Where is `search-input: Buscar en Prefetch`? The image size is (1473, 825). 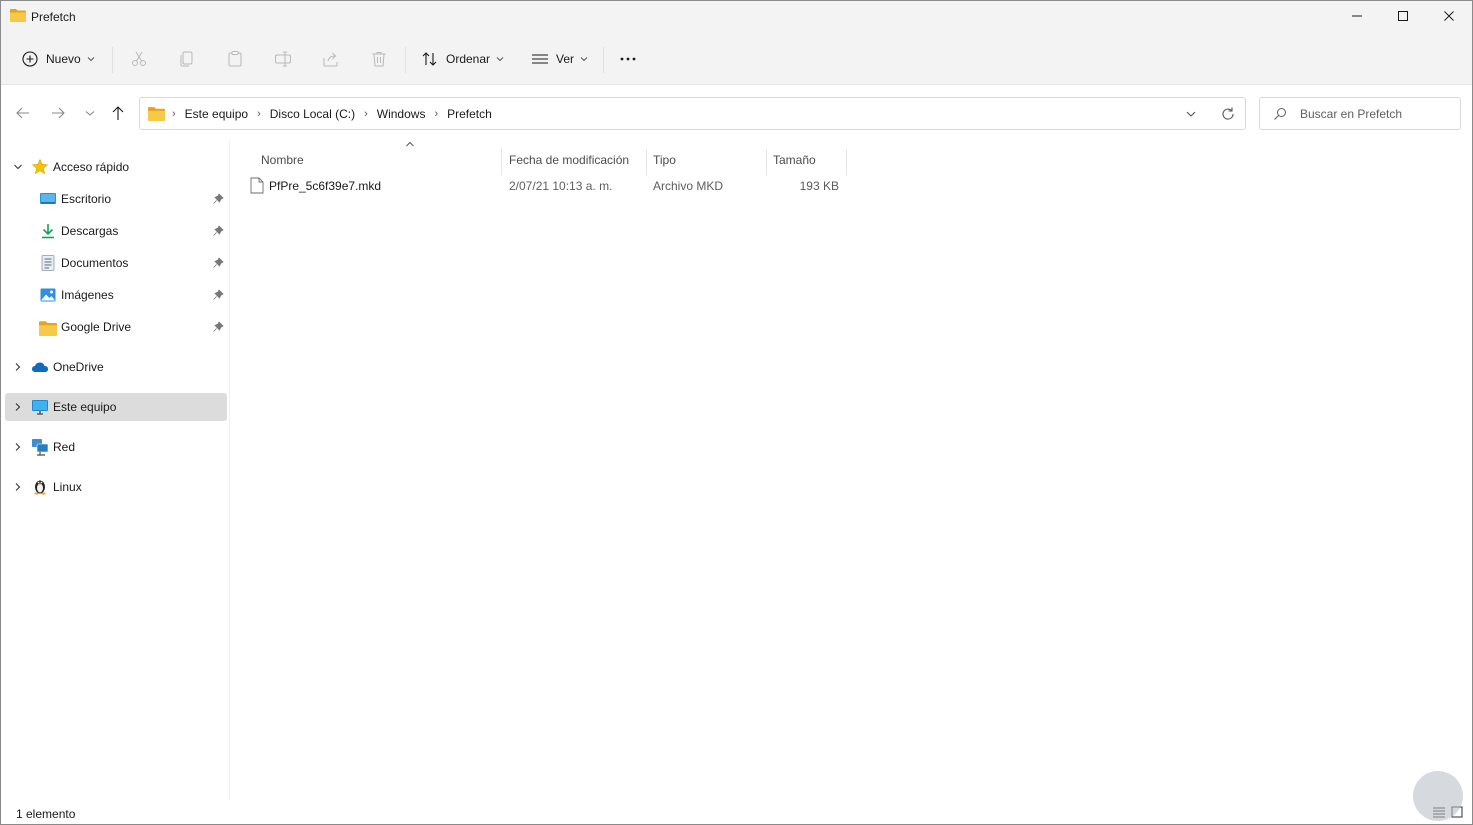 search-input: Buscar en Prefetch is located at coordinates (1360, 113).